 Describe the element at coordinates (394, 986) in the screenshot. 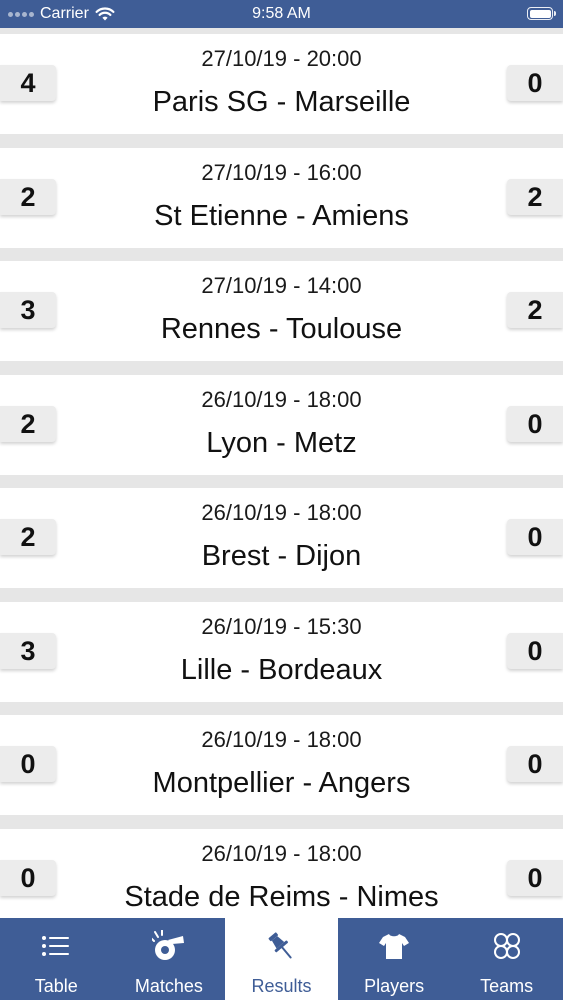

I see `tab-label: Players` at that location.